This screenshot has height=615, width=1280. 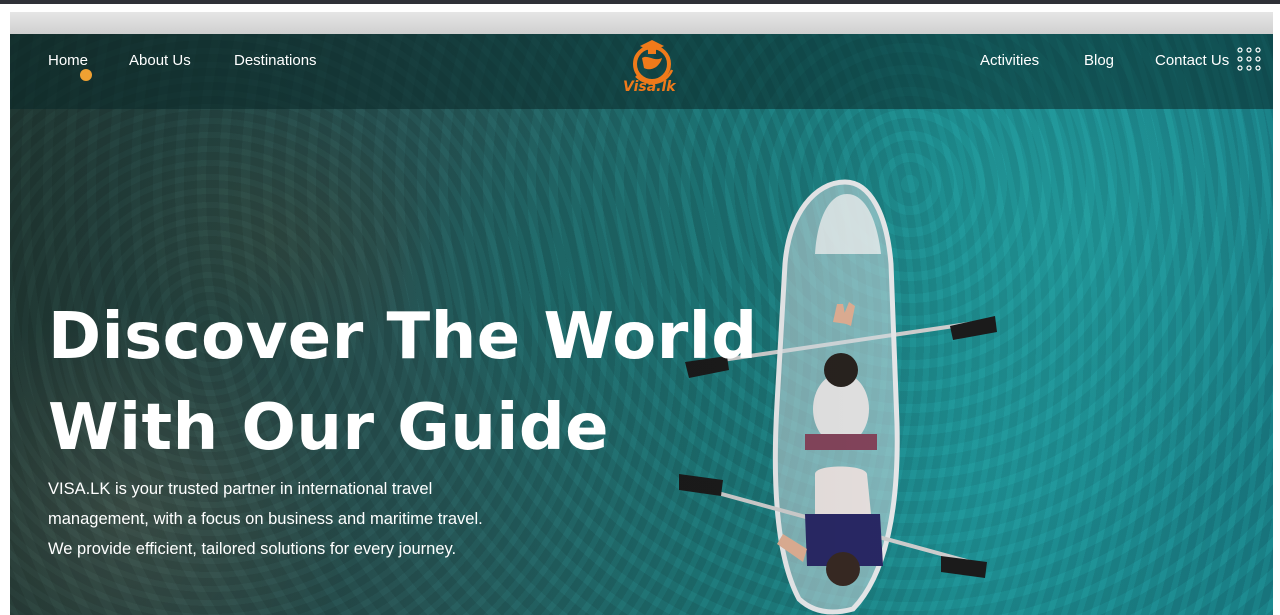 What do you see at coordinates (1009, 60) in the screenshot?
I see `nav-activities: Activities` at bounding box center [1009, 60].